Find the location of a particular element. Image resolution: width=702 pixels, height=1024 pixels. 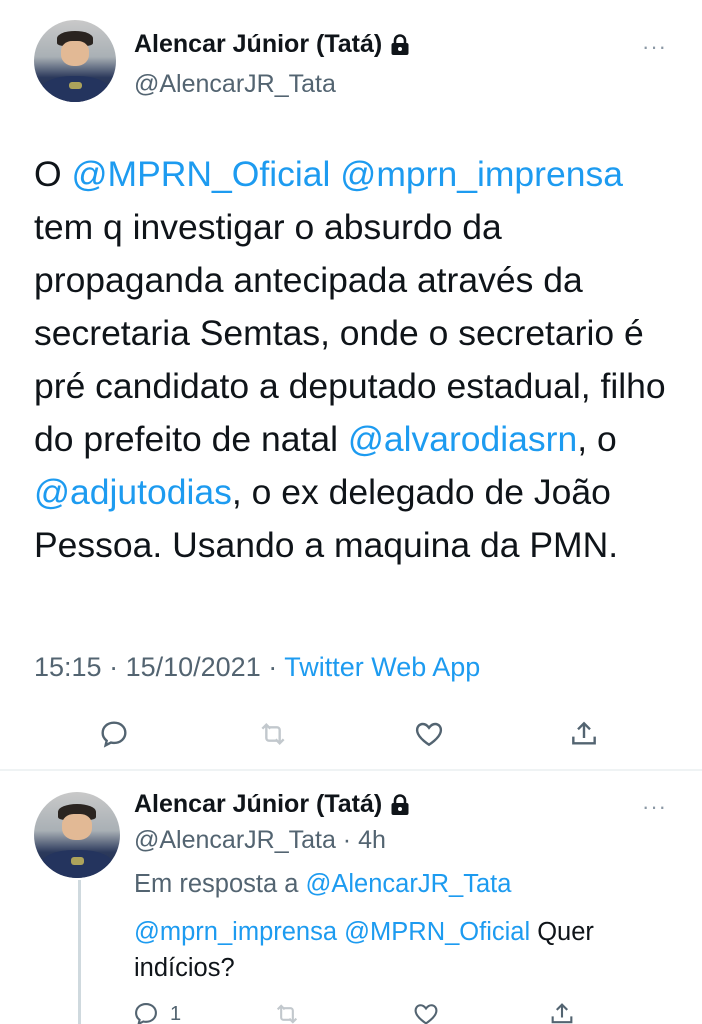

replying-to: Em resposta a @AlencarJR_Tata is located at coordinates (322, 884).